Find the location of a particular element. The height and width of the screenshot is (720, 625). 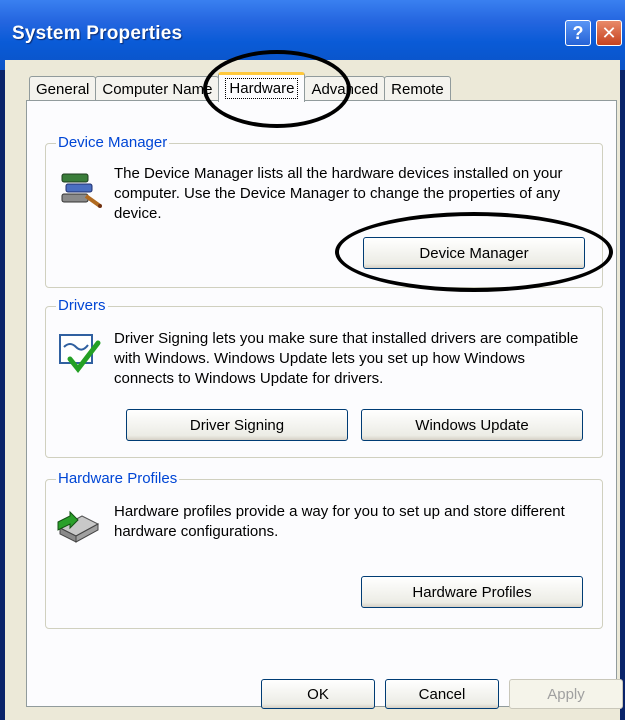

tab-hardware: Hardware is located at coordinates (262, 87).